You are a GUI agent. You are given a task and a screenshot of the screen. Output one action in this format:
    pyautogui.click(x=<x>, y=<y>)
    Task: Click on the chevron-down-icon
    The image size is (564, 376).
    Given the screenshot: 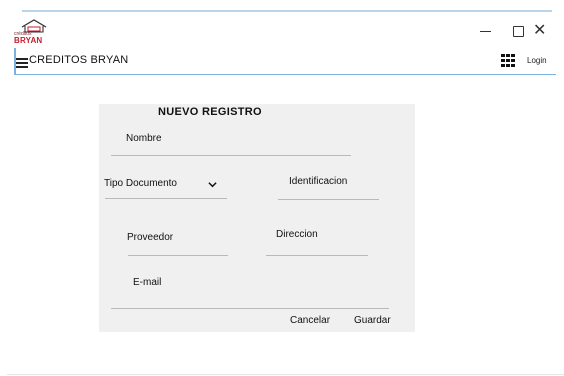 What is the action you would take?
    pyautogui.click(x=212, y=185)
    